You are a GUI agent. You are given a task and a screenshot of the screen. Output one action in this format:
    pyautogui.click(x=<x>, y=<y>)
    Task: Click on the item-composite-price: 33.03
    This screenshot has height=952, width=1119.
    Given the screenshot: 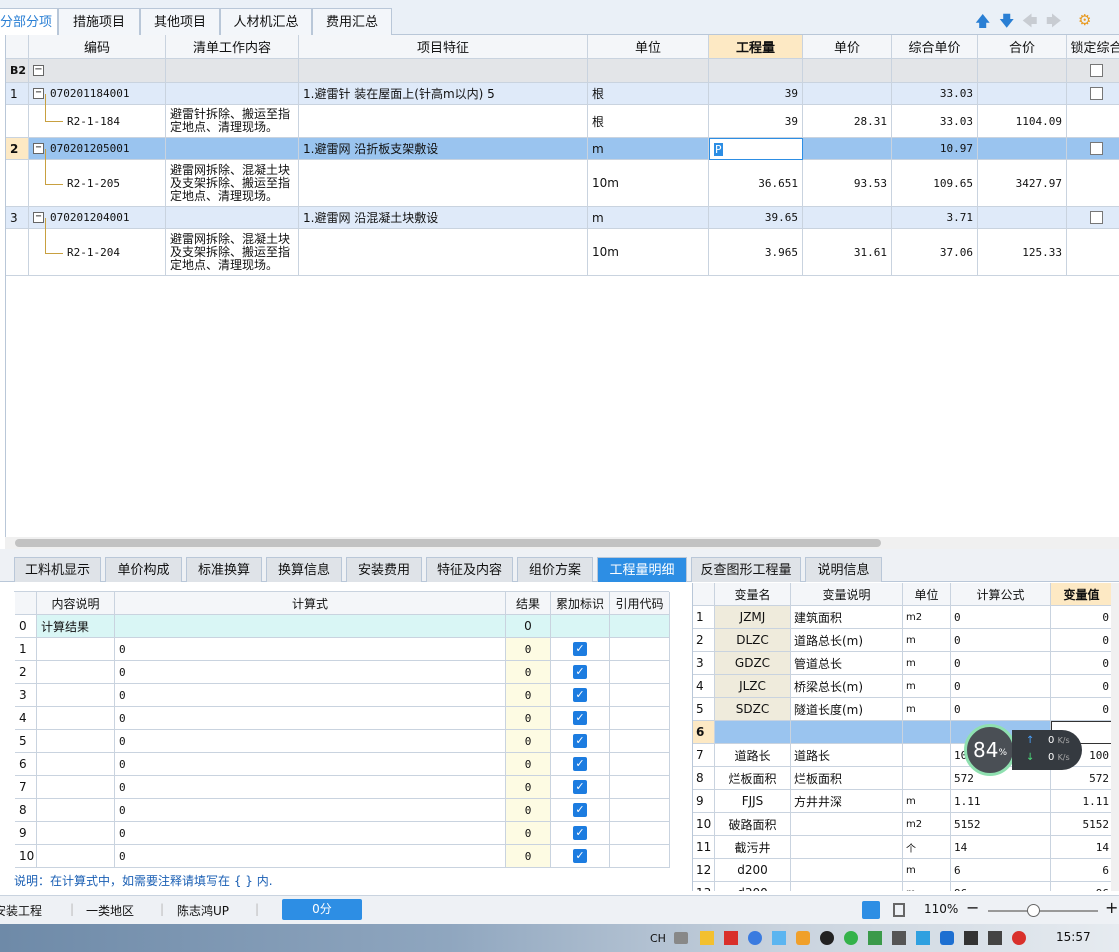 What is the action you would take?
    pyautogui.click(x=935, y=121)
    